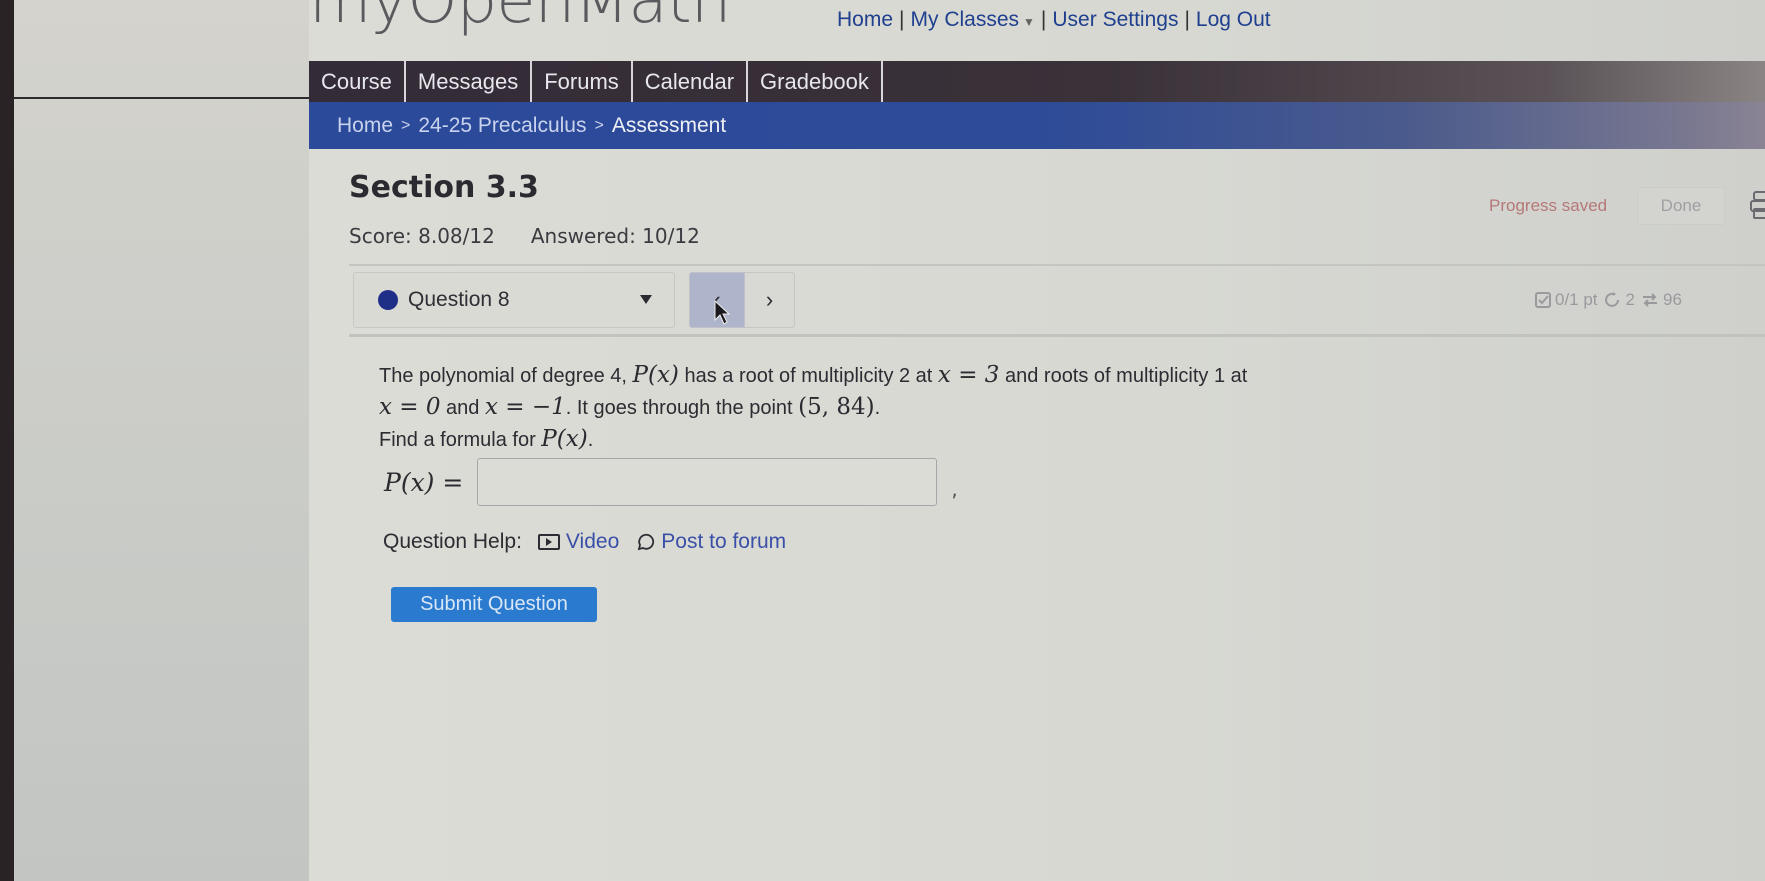 This screenshot has height=881, width=1765. Describe the element at coordinates (836, 407) in the screenshot. I see `math-expression: (5, 84)` at that location.